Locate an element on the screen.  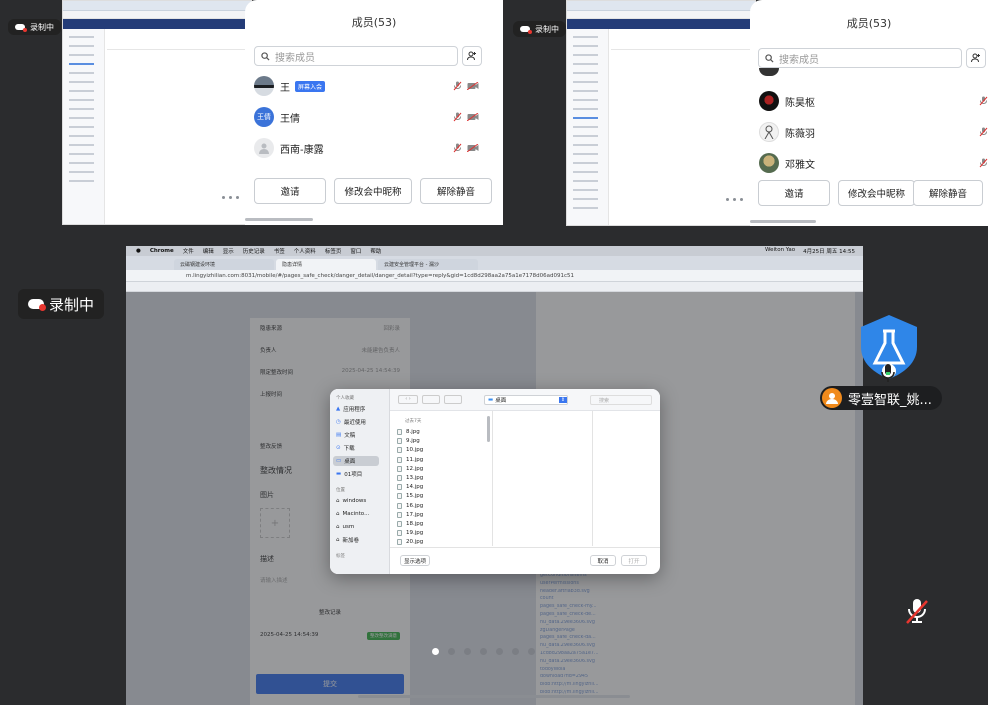
menu-item: 文件 is located at coordinates (188, 252).